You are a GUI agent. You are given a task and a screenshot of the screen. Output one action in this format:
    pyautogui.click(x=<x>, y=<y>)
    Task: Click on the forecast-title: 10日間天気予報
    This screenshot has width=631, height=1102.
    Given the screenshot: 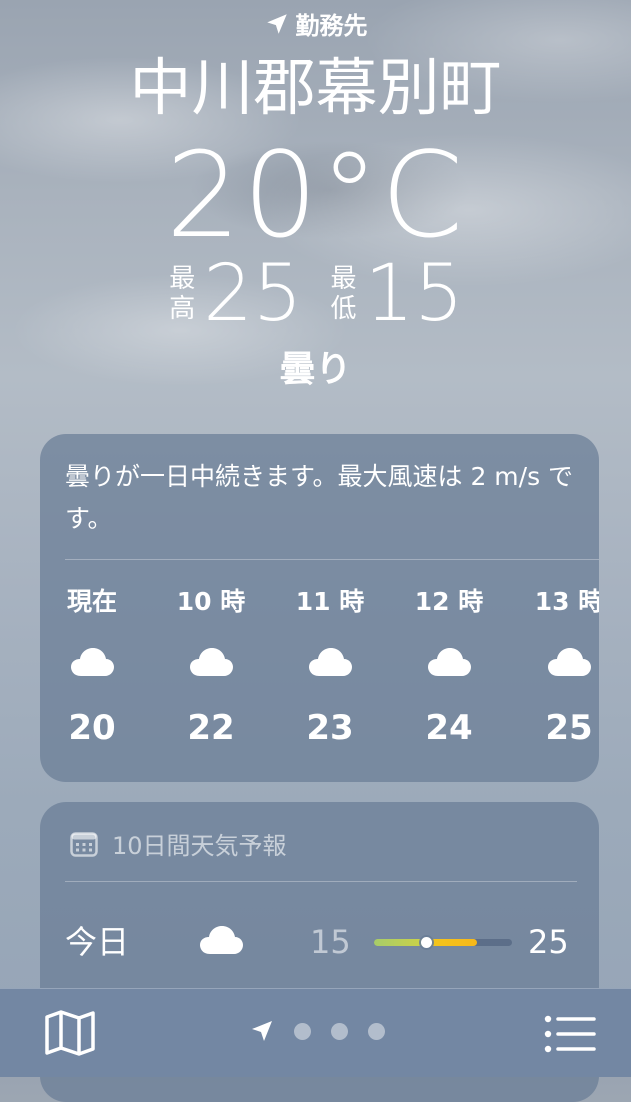 What is the action you would take?
    pyautogui.click(x=199, y=846)
    